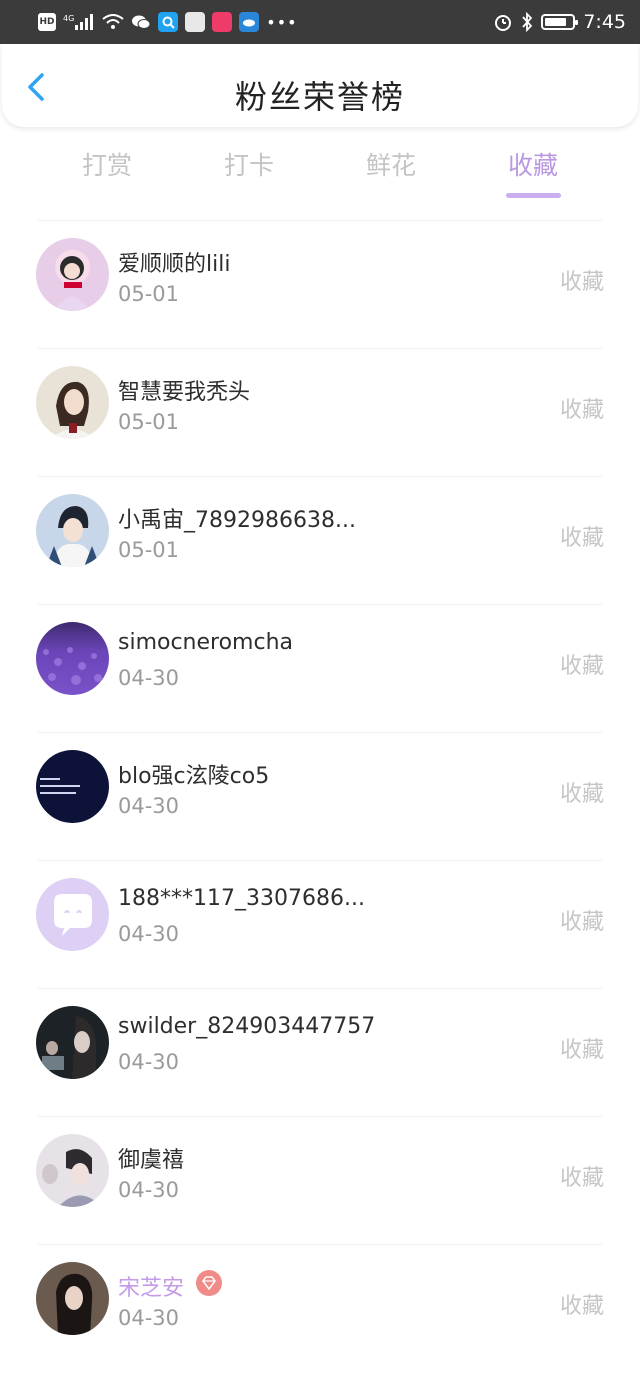 The height and width of the screenshot is (1387, 640). What do you see at coordinates (72, 914) in the screenshot?
I see `default-avatar-icon` at bounding box center [72, 914].